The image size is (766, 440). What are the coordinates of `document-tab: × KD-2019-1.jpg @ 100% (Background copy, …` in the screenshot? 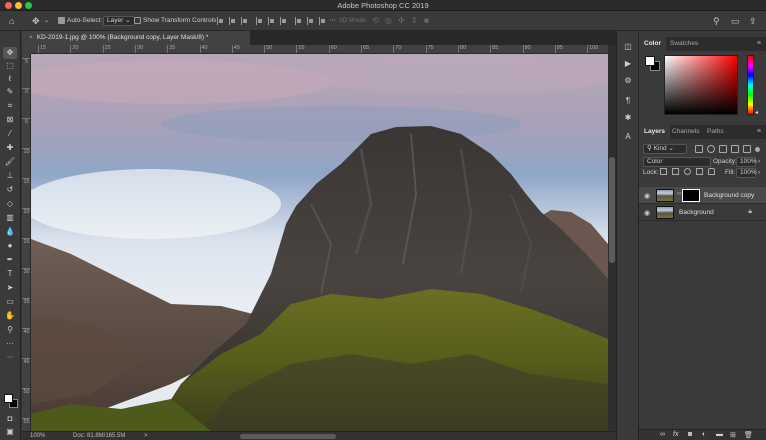 It's located at (136, 38).